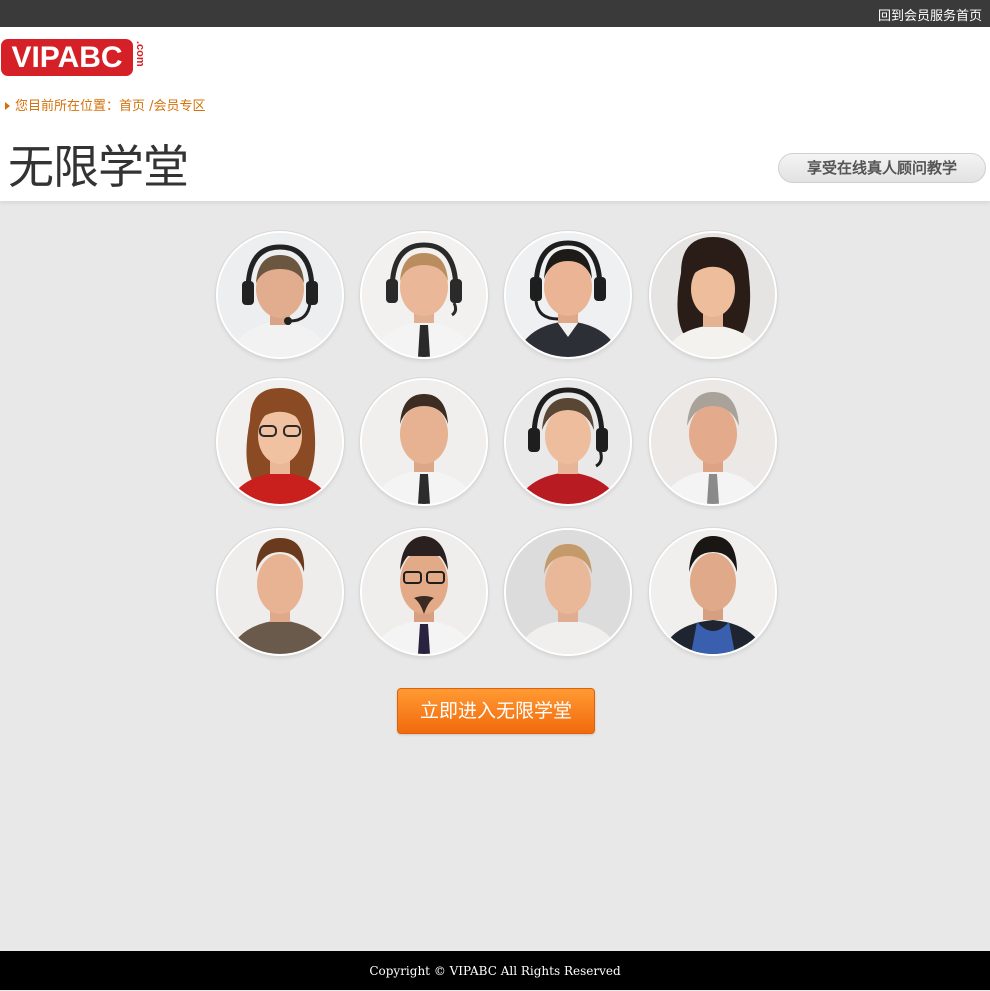 The image size is (990, 991). I want to click on footer: Copyright © VIPABC All Rights Reserved, so click(495, 970).